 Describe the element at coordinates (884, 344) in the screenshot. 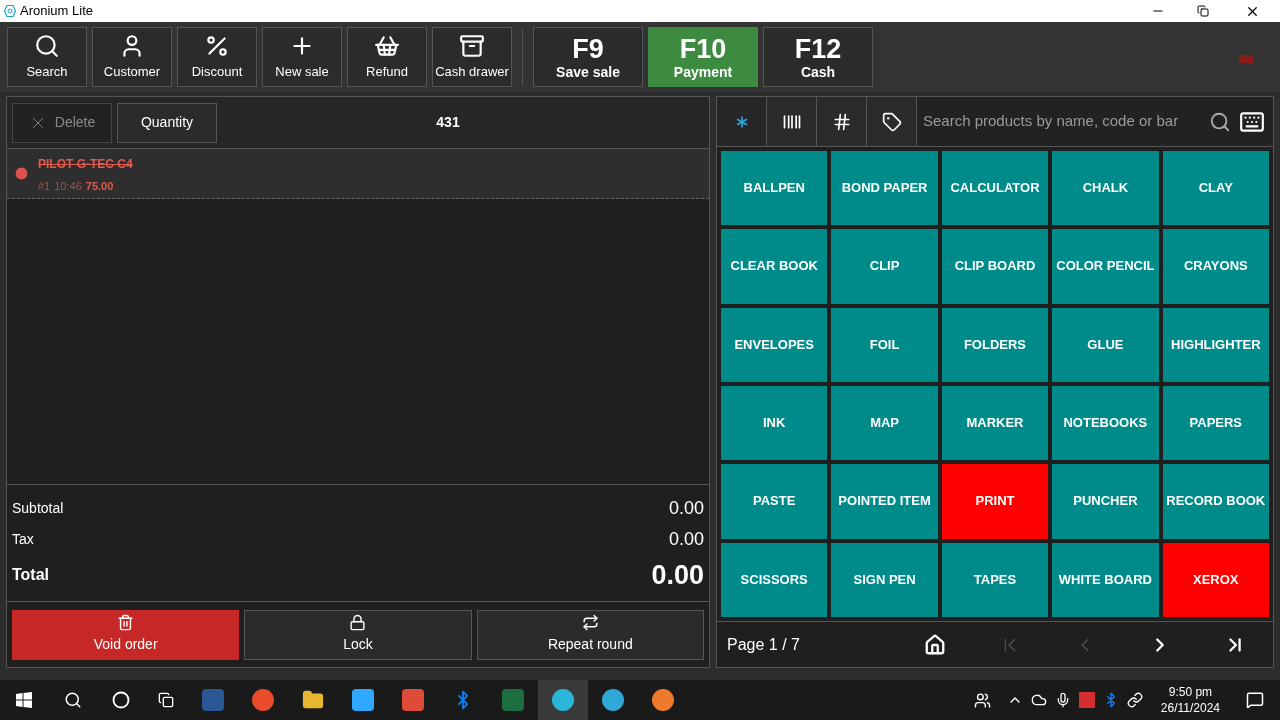

I see `product-tile: FOIL` at that location.